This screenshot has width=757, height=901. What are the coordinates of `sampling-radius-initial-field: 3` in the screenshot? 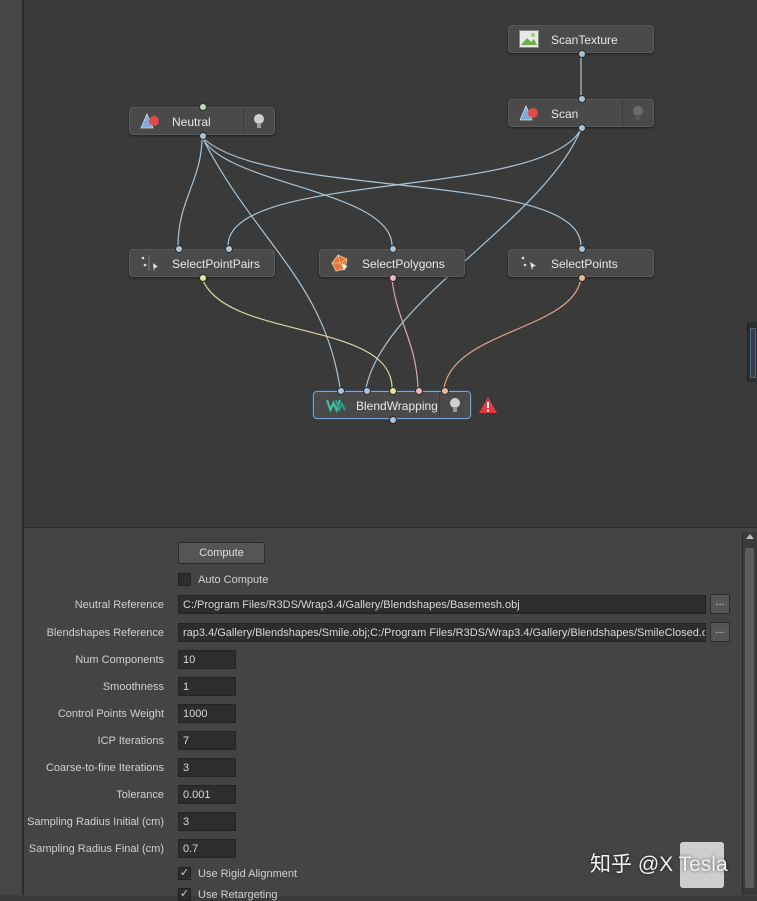 It's located at (207, 821).